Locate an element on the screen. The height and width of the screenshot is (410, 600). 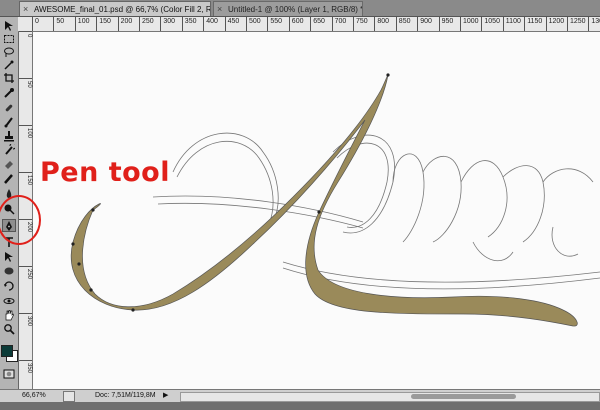
ruler-tick-label: 700 is located at coordinates (338, 24).